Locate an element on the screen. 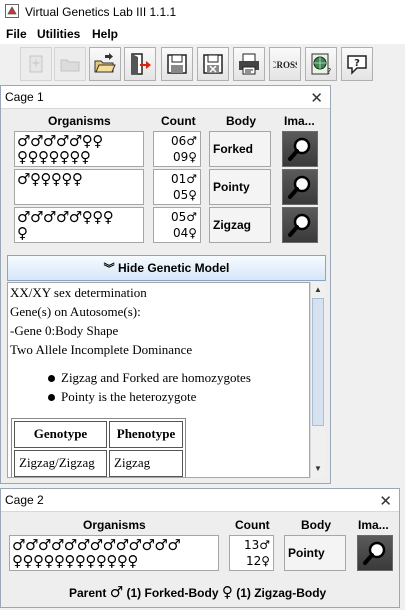 The height and width of the screenshot is (610, 405). male-count: 01♂ is located at coordinates (183, 179).